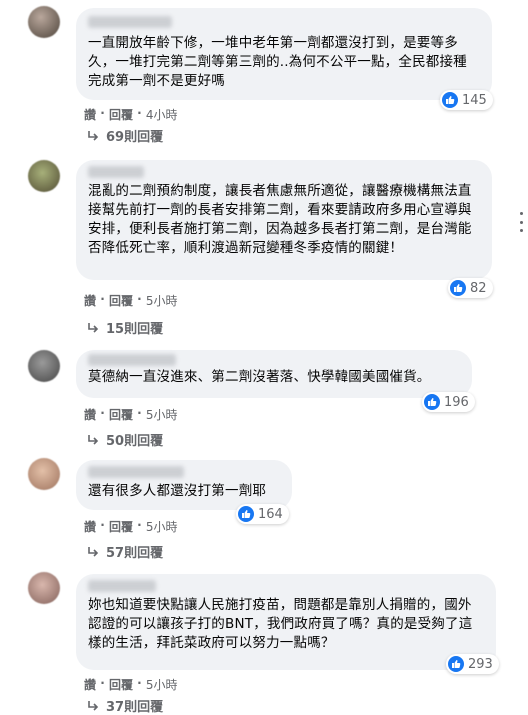  I want to click on view-replies-link: 50則回覆, so click(124, 439).